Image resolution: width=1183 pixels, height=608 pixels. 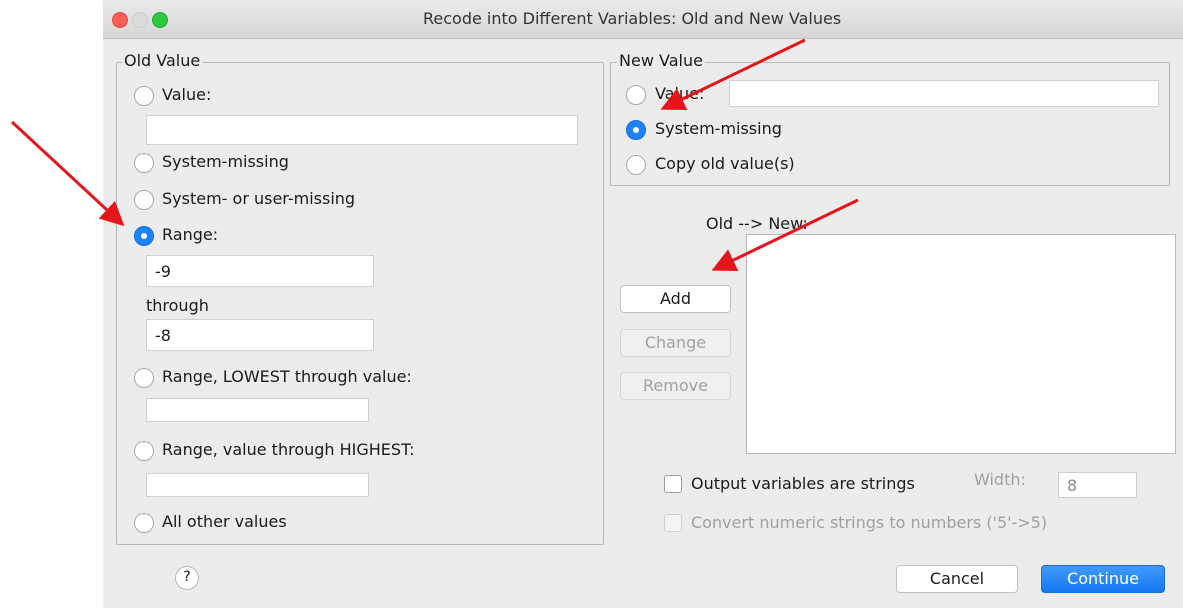 I want to click on old-all-other-radio, so click(x=144, y=523).